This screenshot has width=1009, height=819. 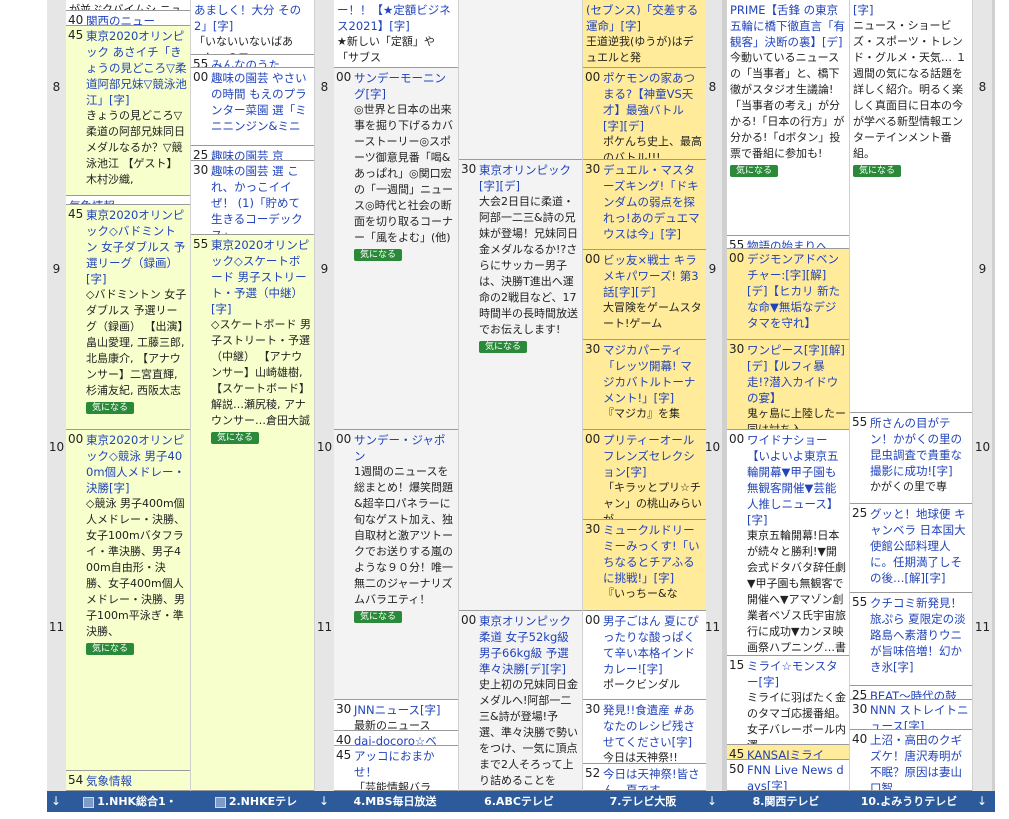 I want to click on program-cell: 30 JNNニュース[字] 最新のニュース, so click(x=396, y=715).